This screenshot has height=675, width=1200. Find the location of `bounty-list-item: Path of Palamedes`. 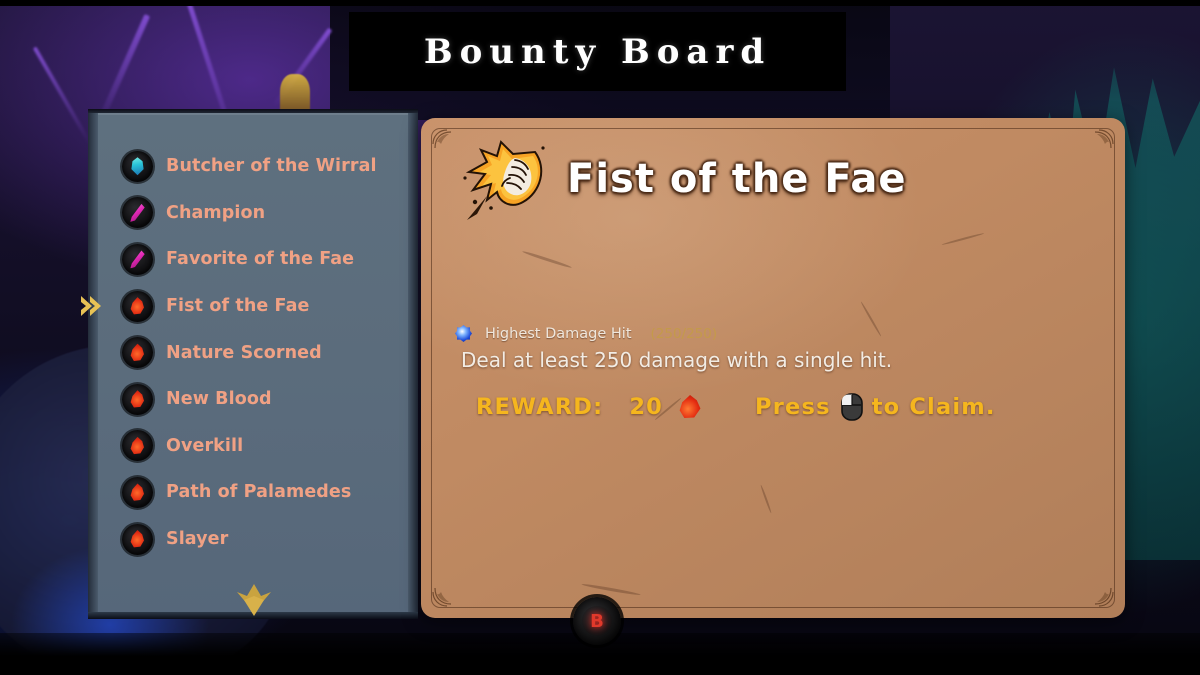

bounty-list-item: Path of Palamedes is located at coordinates (253, 492).